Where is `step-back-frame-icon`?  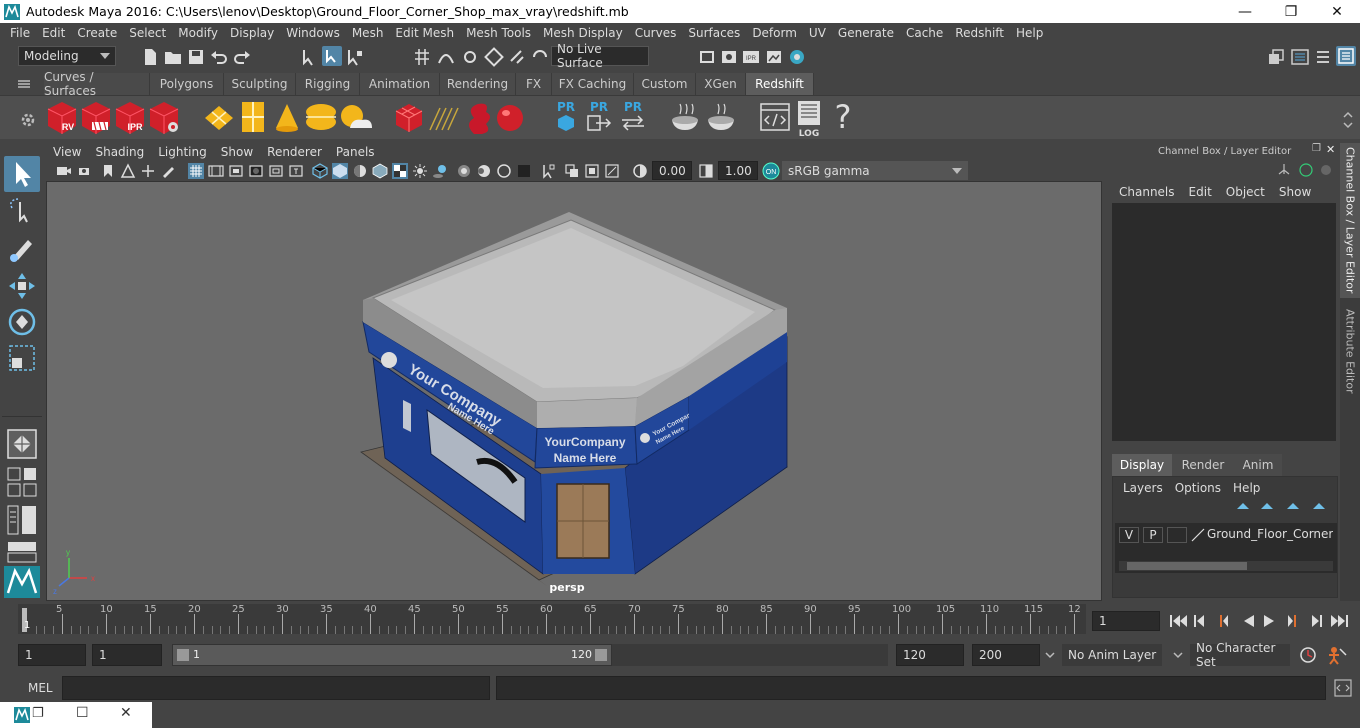 step-back-frame-icon is located at coordinates (1224, 621).